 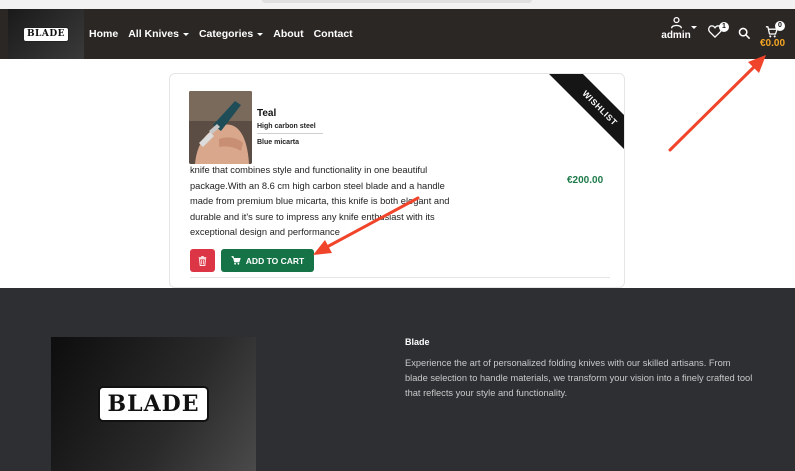 What do you see at coordinates (236, 260) in the screenshot?
I see `cart-icon` at bounding box center [236, 260].